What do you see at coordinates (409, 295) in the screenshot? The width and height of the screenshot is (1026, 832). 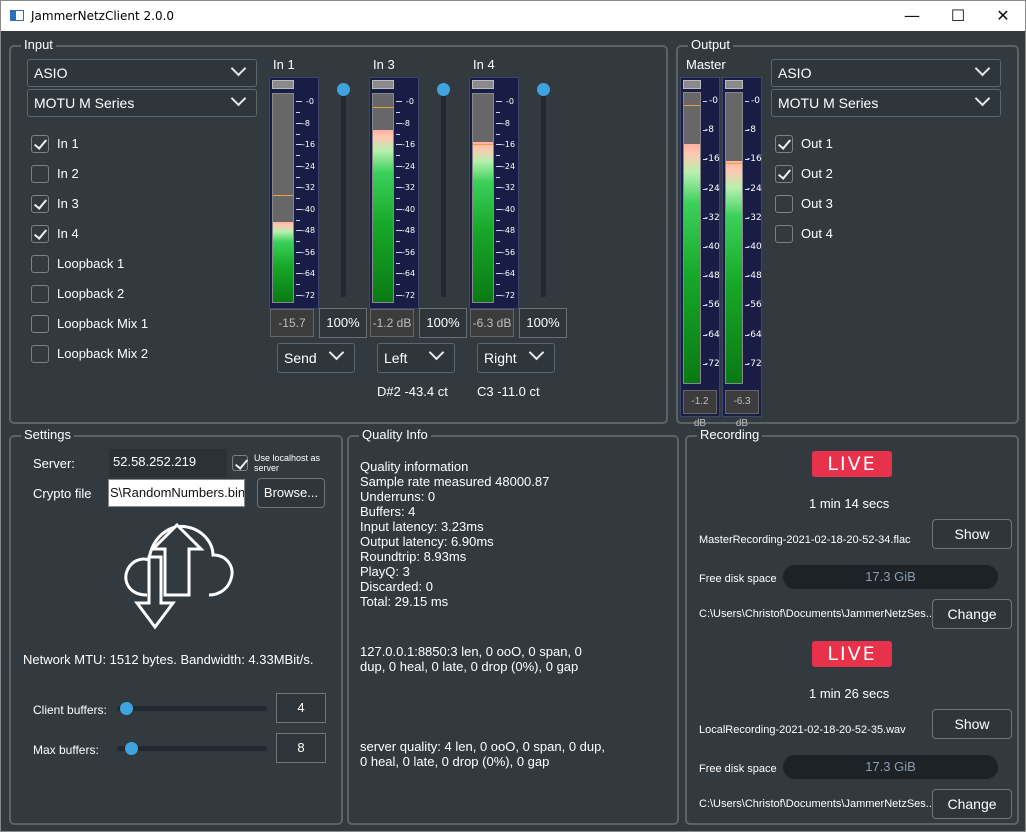 I see `scale-label: -72` at bounding box center [409, 295].